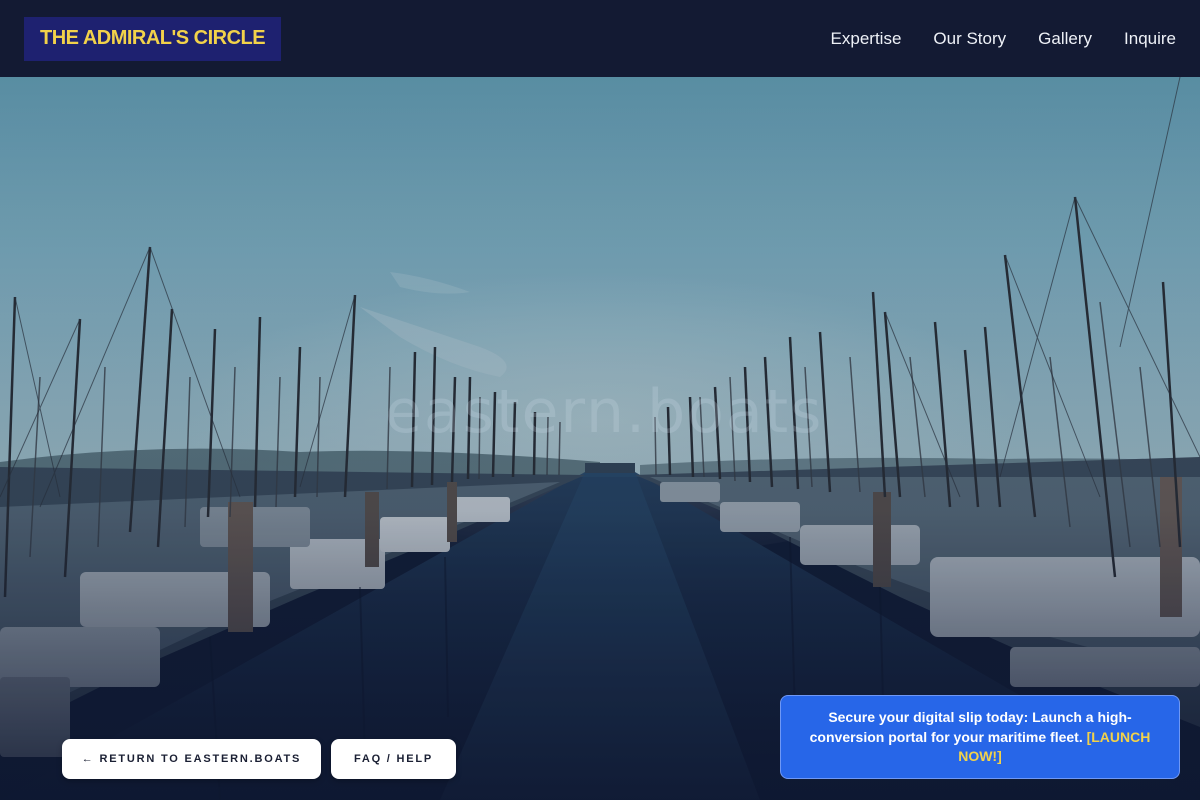  I want to click on faq-button-label: FAQ / HELP, so click(393, 759).